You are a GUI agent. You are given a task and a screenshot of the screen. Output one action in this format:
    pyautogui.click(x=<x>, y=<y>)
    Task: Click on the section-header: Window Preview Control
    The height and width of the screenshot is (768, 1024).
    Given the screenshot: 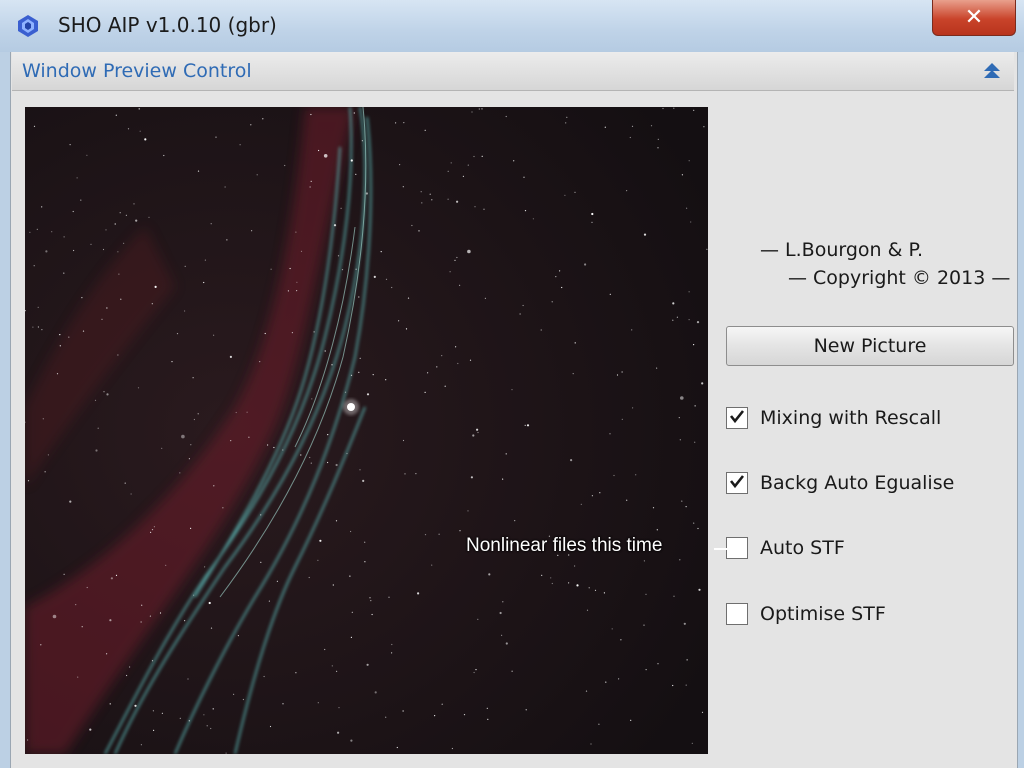 What is the action you would take?
    pyautogui.click(x=513, y=71)
    